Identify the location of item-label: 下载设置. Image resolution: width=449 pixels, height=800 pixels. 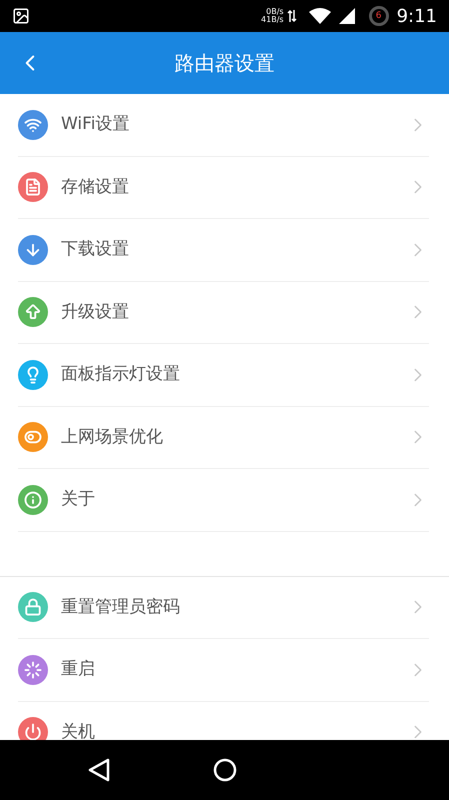
(95, 249).